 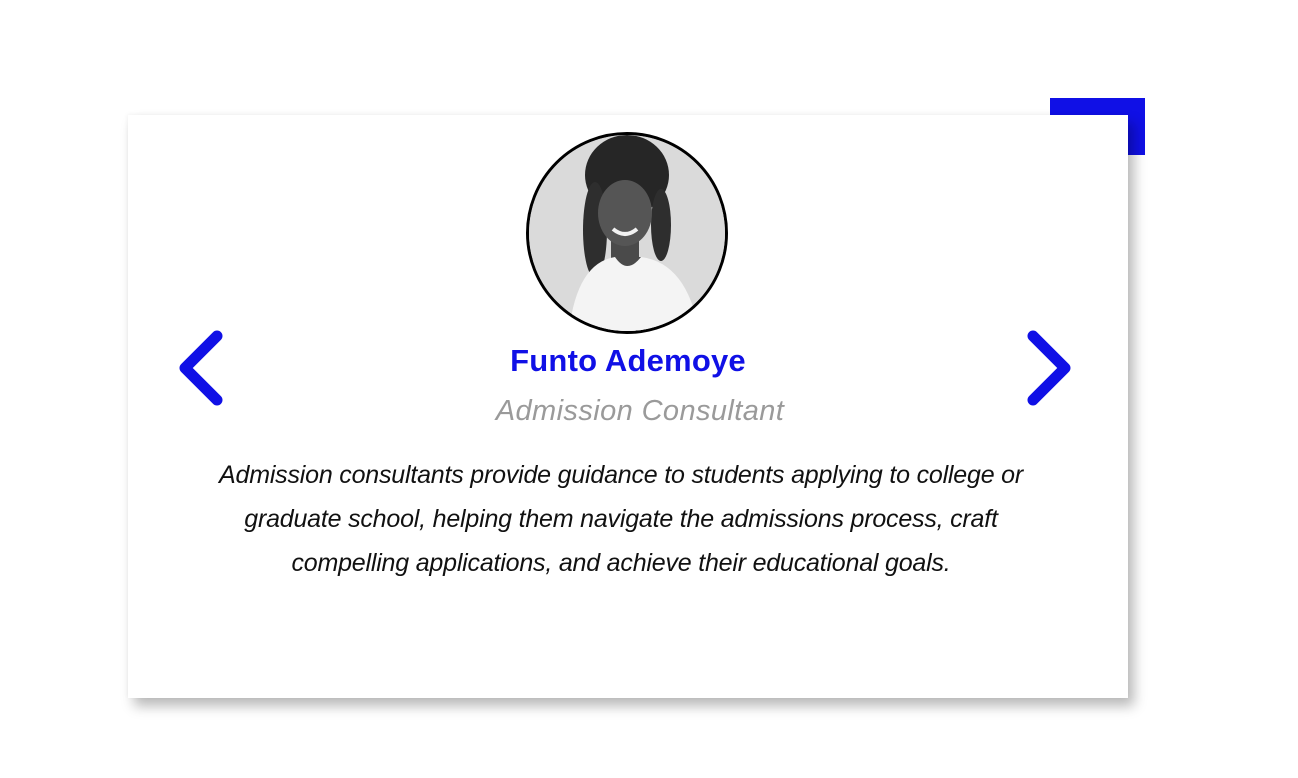 I want to click on person-name: Funto Ademoye, so click(x=628, y=360).